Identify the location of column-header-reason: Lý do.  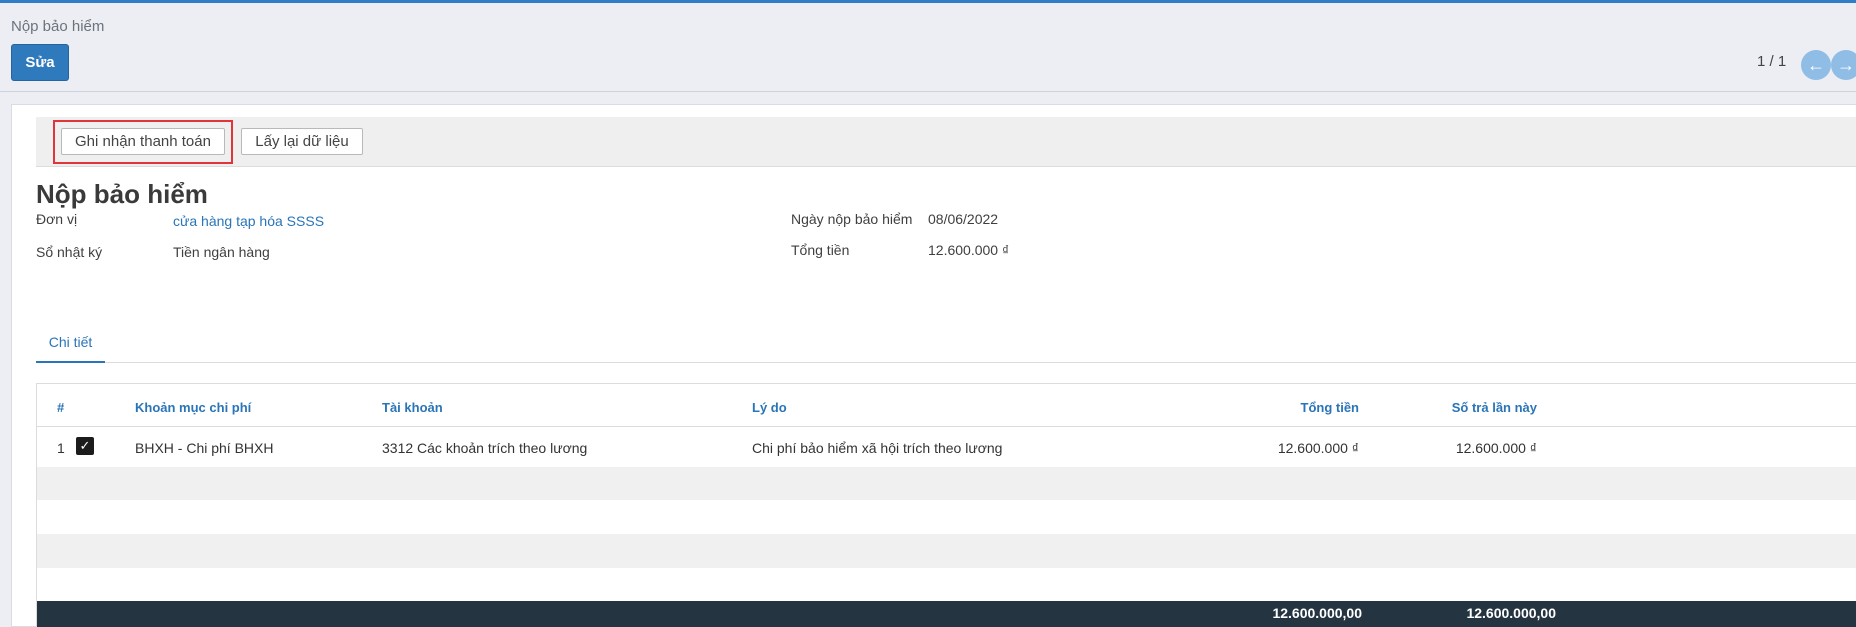
(769, 407).